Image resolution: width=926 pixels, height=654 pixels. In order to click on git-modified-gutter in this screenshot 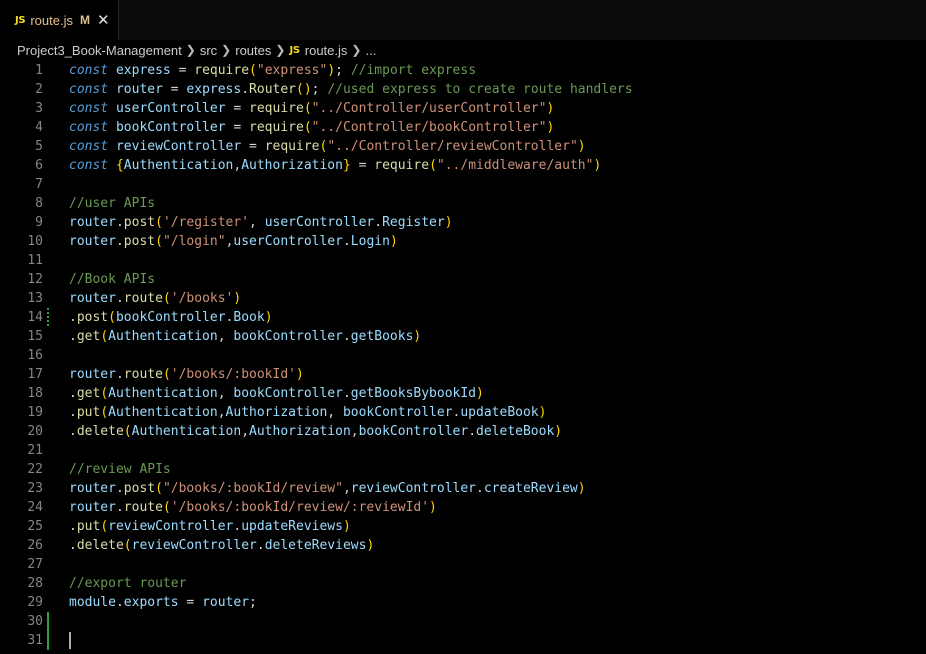, I will do `click(48, 317)`.